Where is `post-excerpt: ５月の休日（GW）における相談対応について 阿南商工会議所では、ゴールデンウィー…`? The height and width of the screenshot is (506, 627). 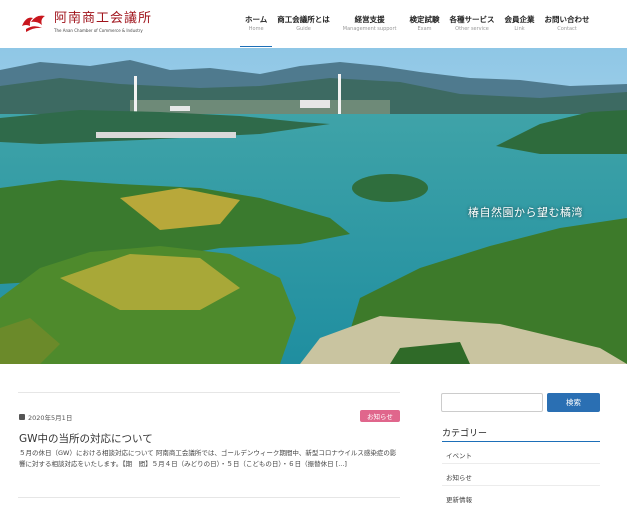
post-excerpt: ５月の休日（GW）における相談対応について 阿南商工会議所では、ゴールデンウィー… is located at coordinates (208, 458).